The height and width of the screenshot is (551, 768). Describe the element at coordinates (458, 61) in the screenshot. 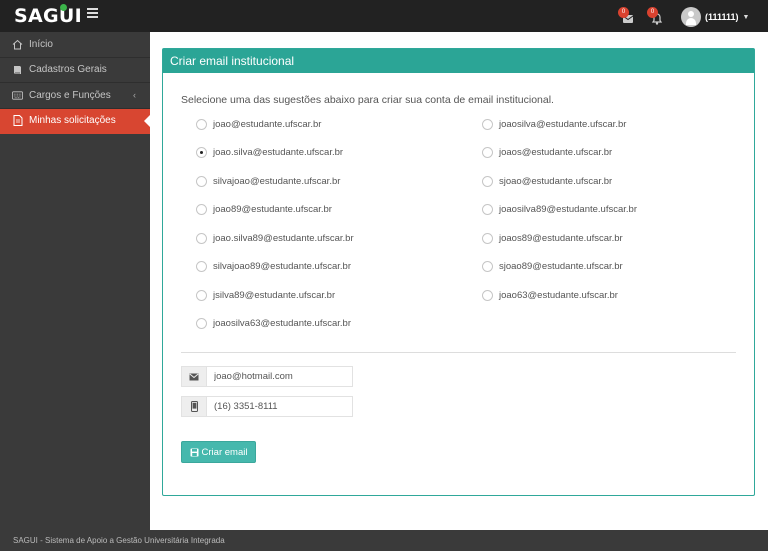

I see `panel-title: Criar email institucional` at that location.